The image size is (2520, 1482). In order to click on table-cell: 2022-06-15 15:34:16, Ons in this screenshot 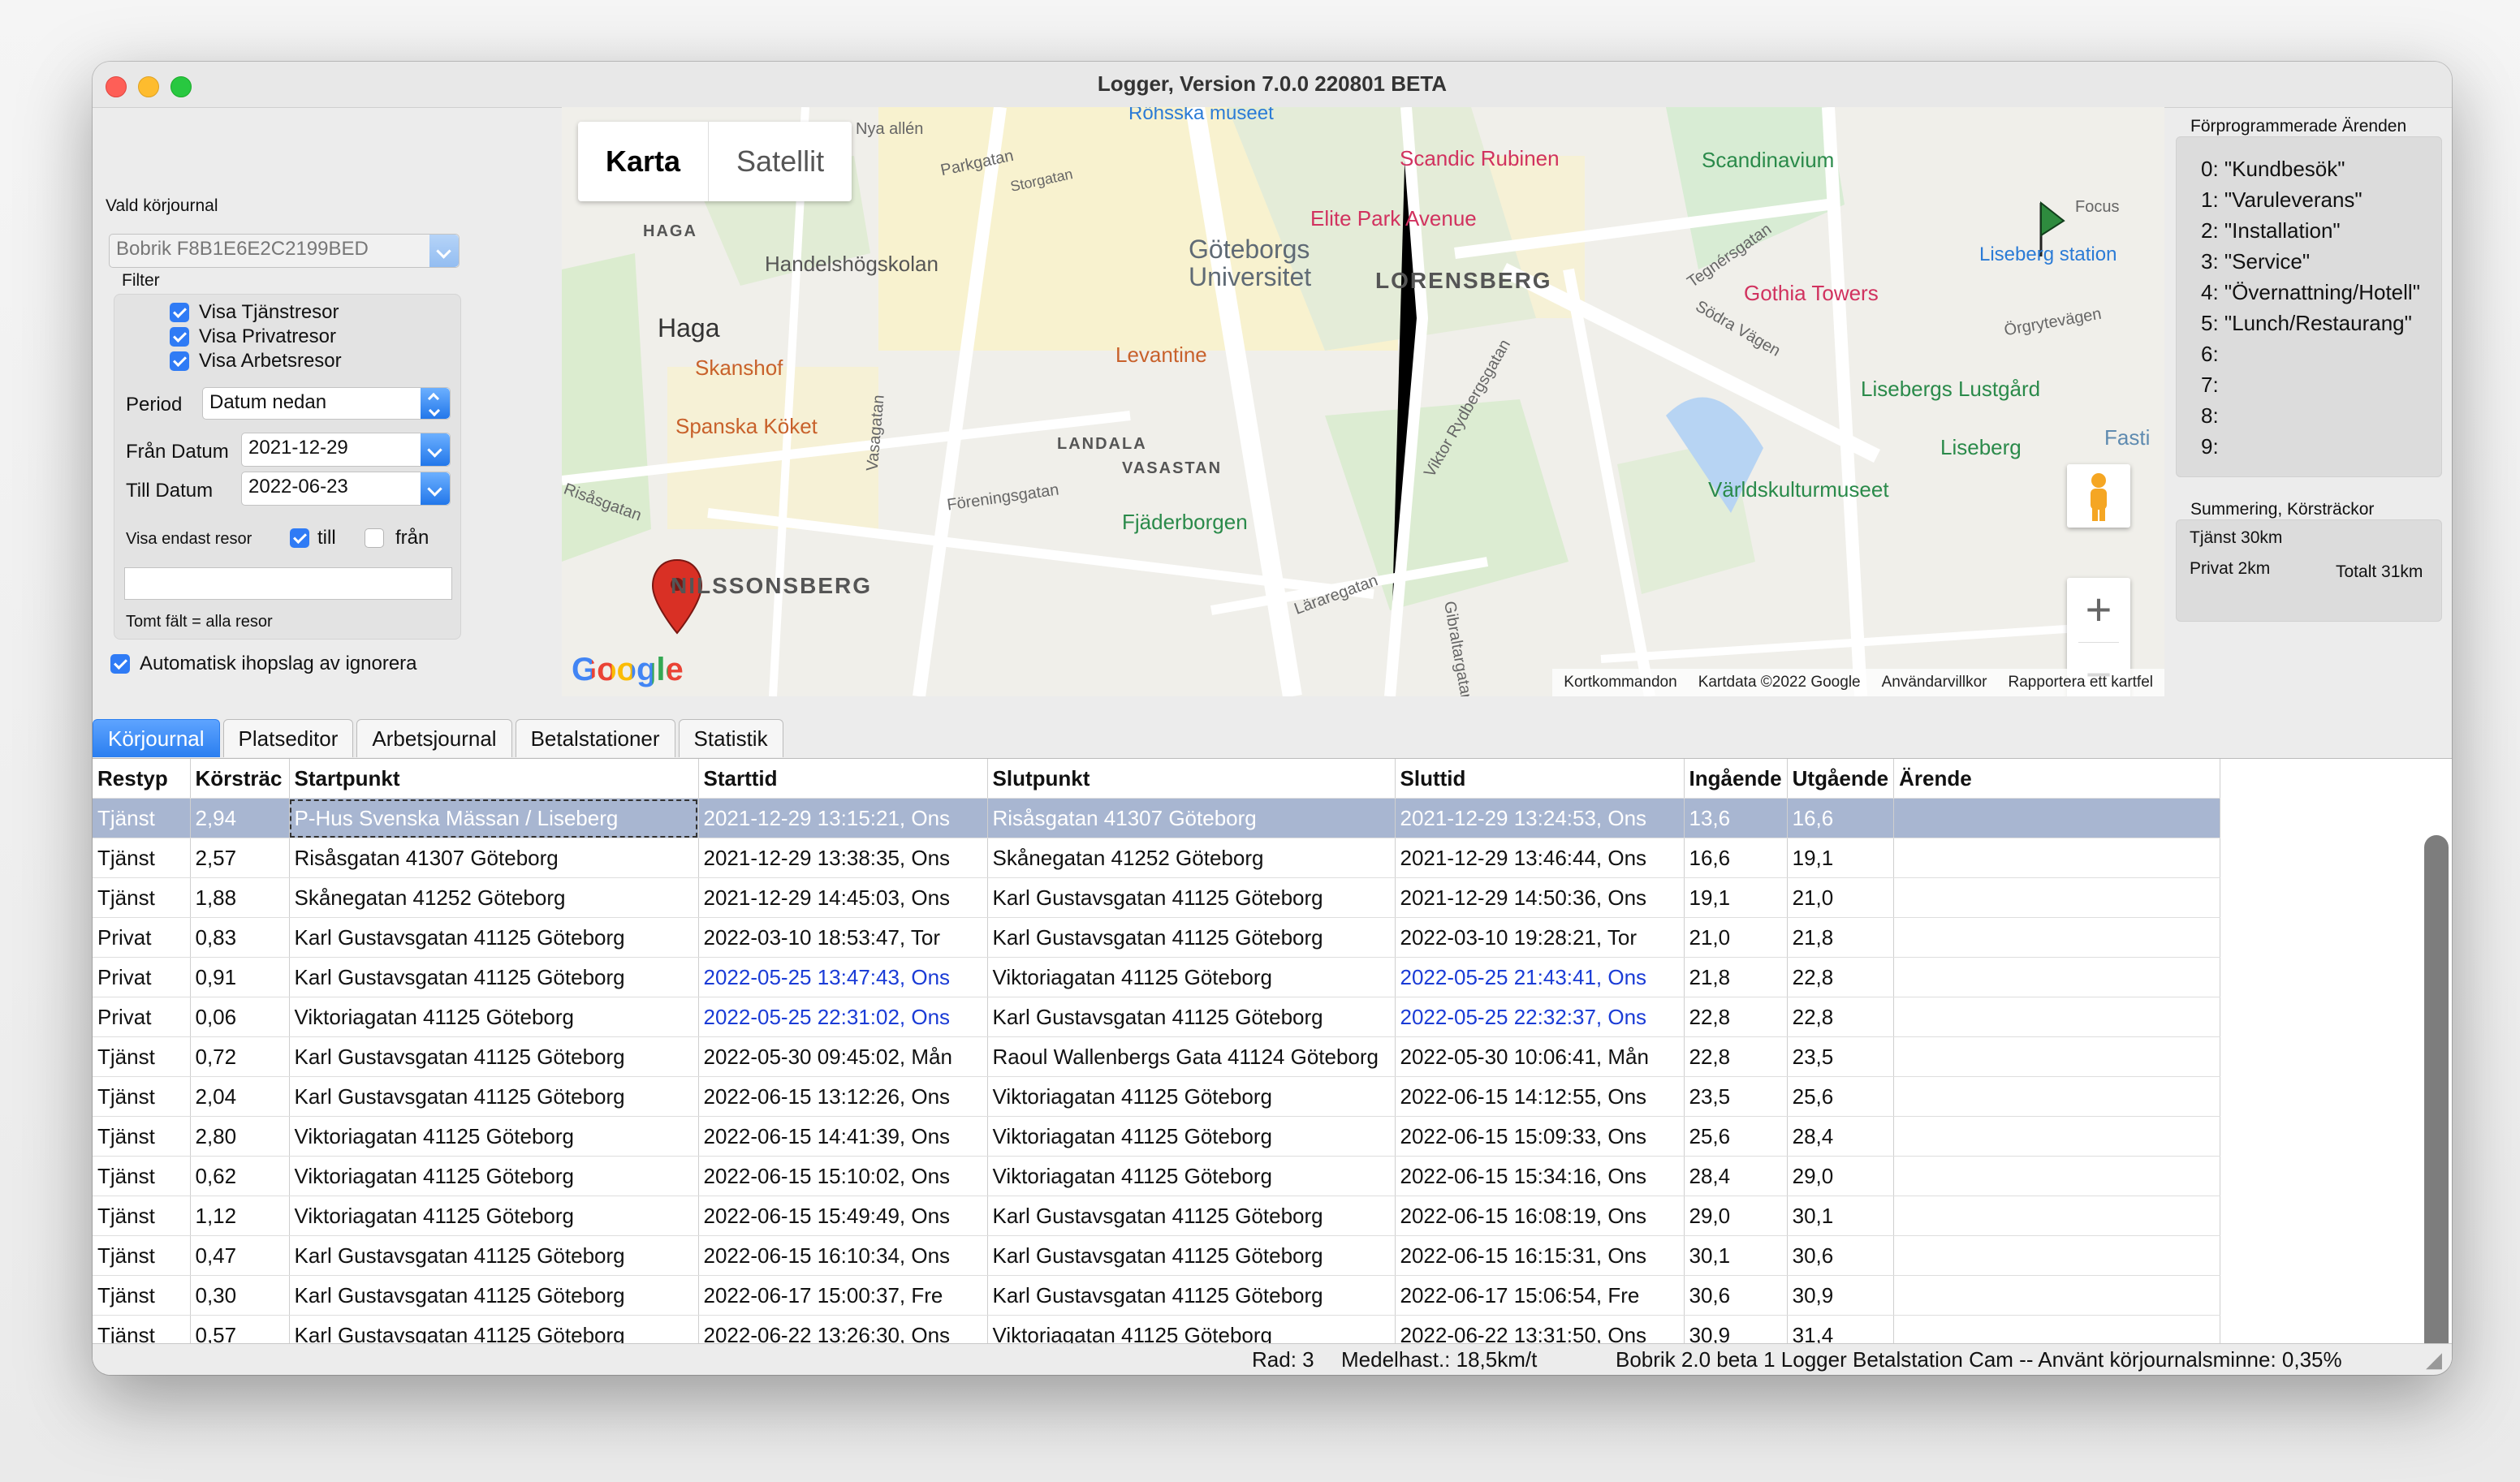, I will do `click(1540, 1176)`.